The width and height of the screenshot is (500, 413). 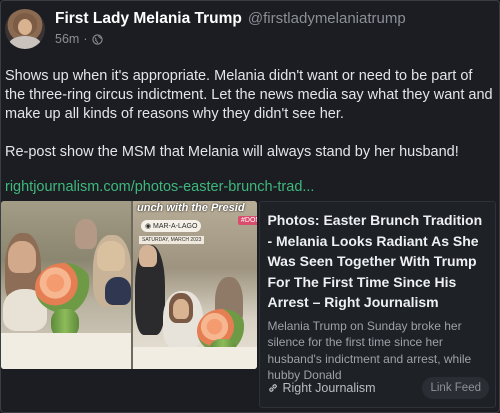 I want to click on handle: @firstladymelaniatrump, so click(x=327, y=18).